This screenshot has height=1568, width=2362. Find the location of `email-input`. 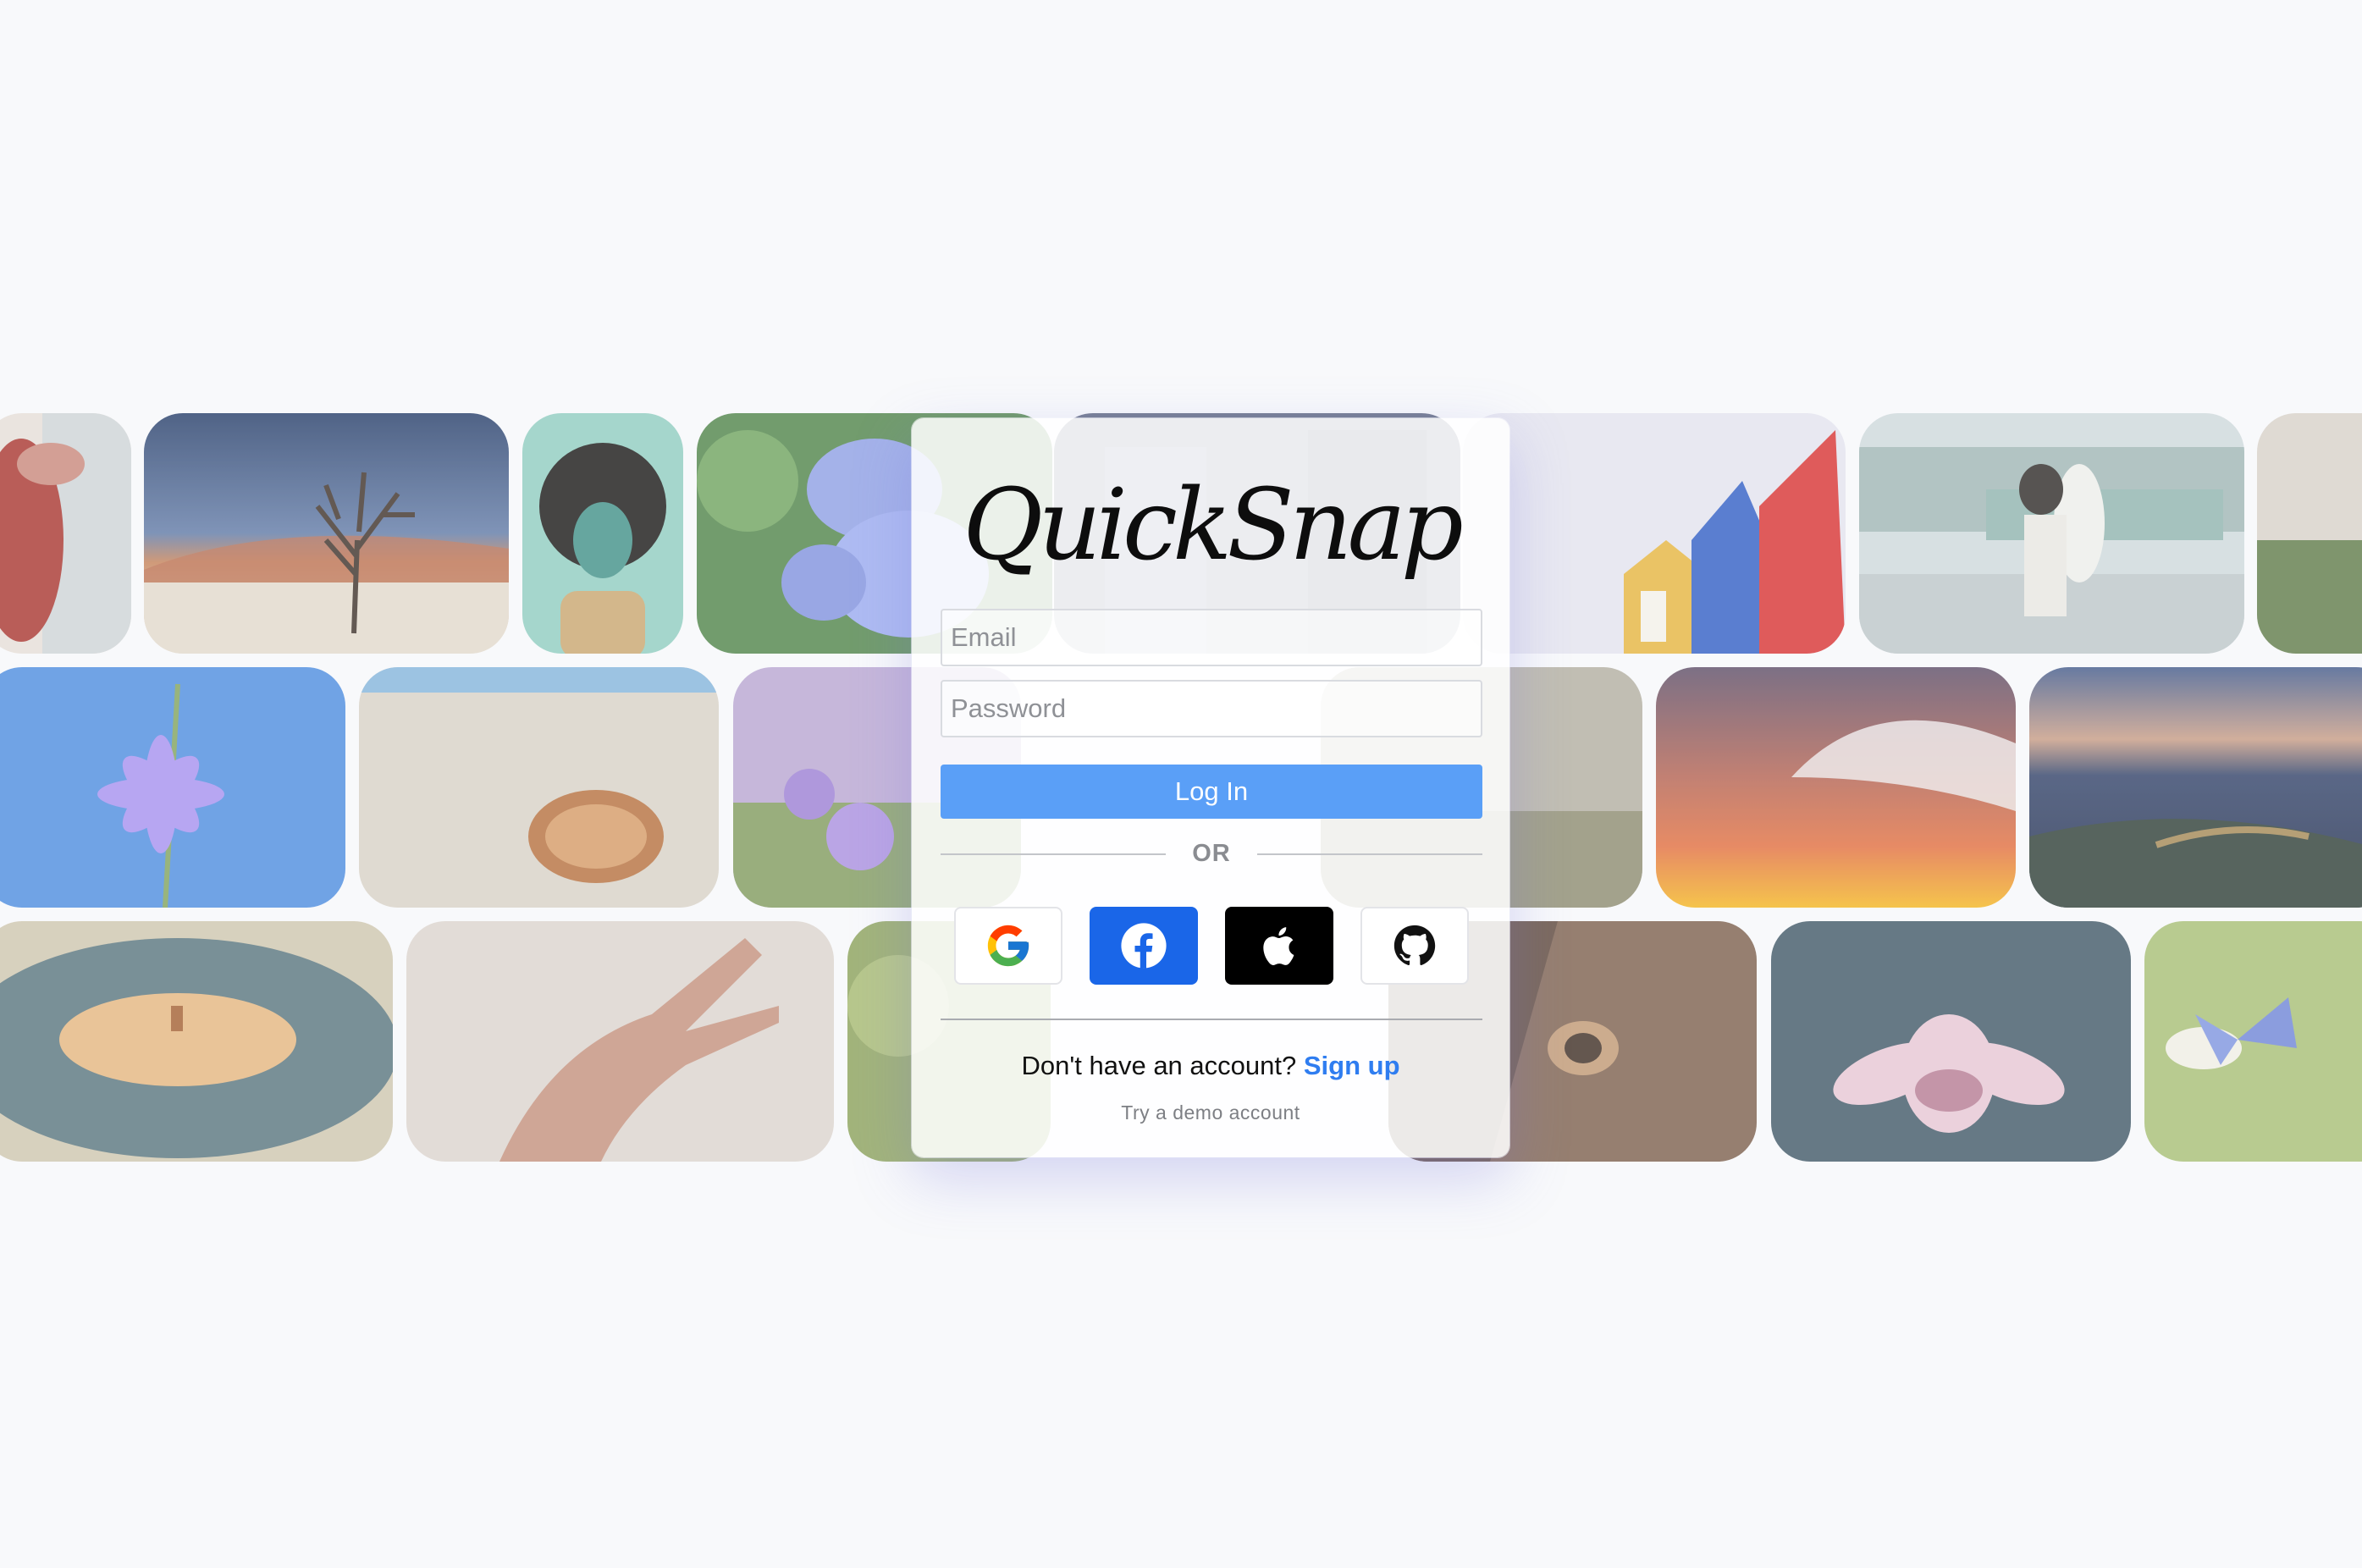

email-input is located at coordinates (1211, 637).